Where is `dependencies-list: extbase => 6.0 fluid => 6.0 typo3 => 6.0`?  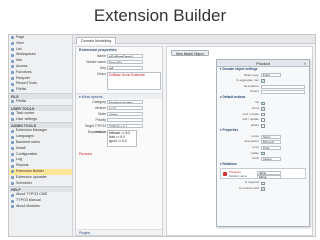
dependencies-list: extbase => 6.0 fluid => 6.0 typo3 => 6.0 is located at coordinates (122, 138).